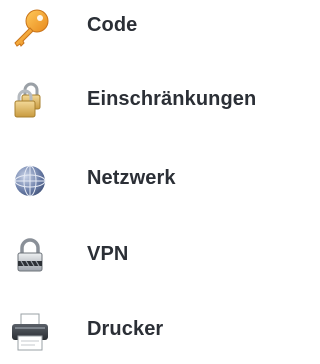 This screenshot has height=364, width=320. Describe the element at coordinates (30, 332) in the screenshot. I see `printer-icon` at that location.